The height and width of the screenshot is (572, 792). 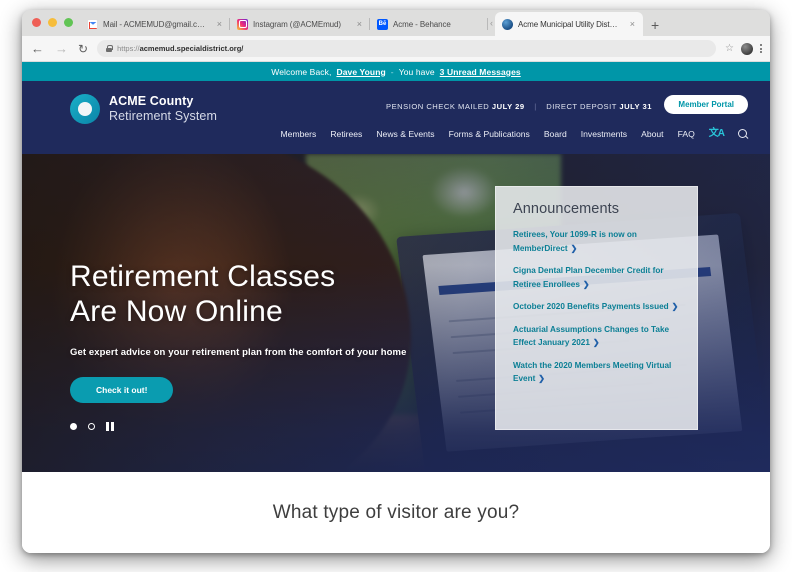 What do you see at coordinates (163, 116) in the screenshot?
I see `logo-line-2: Retirement System` at bounding box center [163, 116].